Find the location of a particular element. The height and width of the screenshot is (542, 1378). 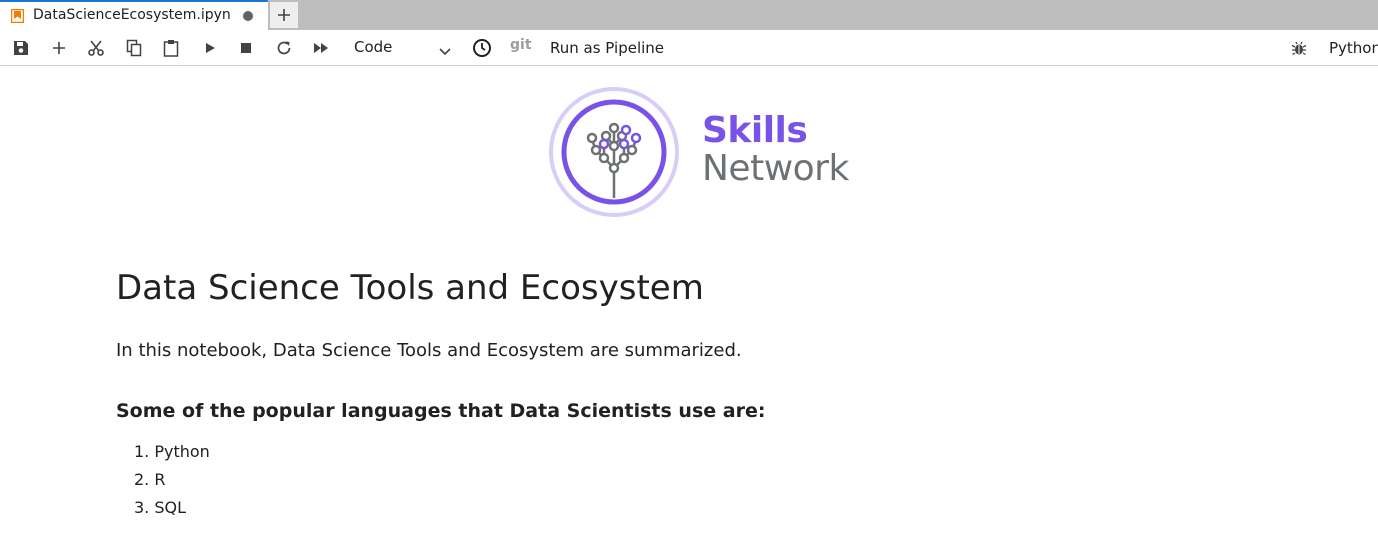

run-all-button is located at coordinates (321, 48).